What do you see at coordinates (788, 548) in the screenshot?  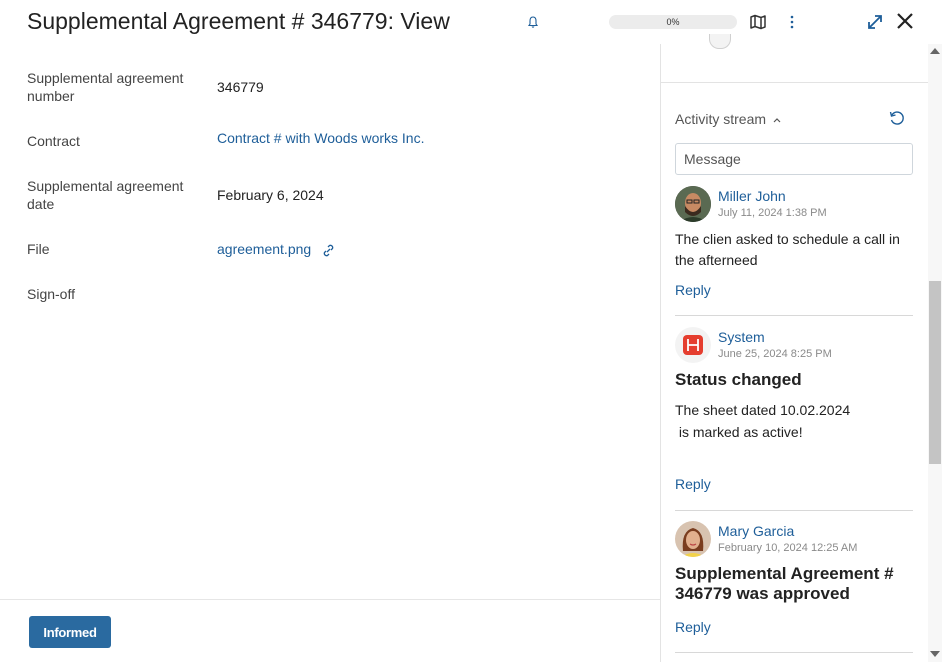 I see `post-timestamp: February 10, 2024 12:25 AM` at bounding box center [788, 548].